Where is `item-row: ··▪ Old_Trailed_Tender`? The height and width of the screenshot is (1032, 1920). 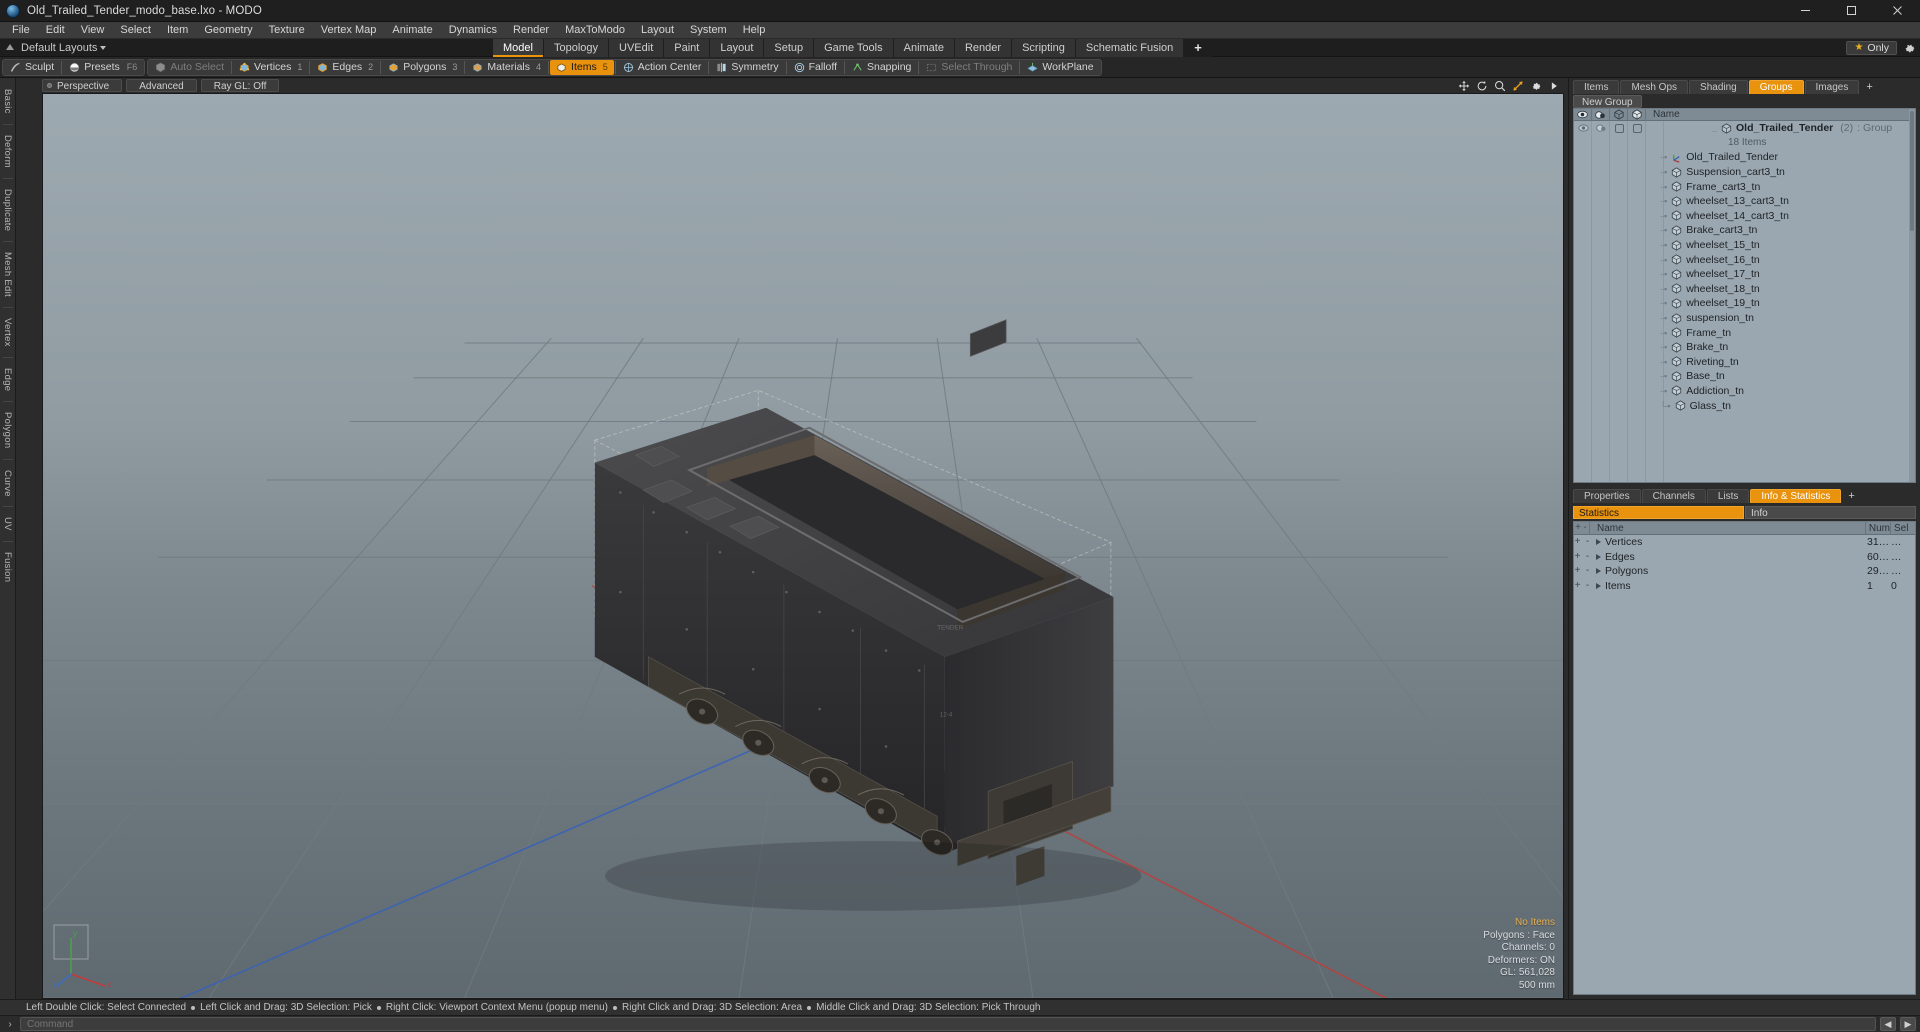
item-row: ··▪ Old_Trailed_Tender is located at coordinates (1744, 157).